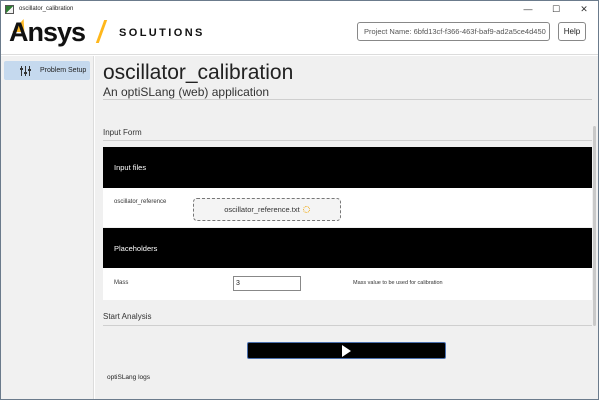  What do you see at coordinates (186, 92) in the screenshot?
I see `page-subtitle: An optiSLang (web) application` at bounding box center [186, 92].